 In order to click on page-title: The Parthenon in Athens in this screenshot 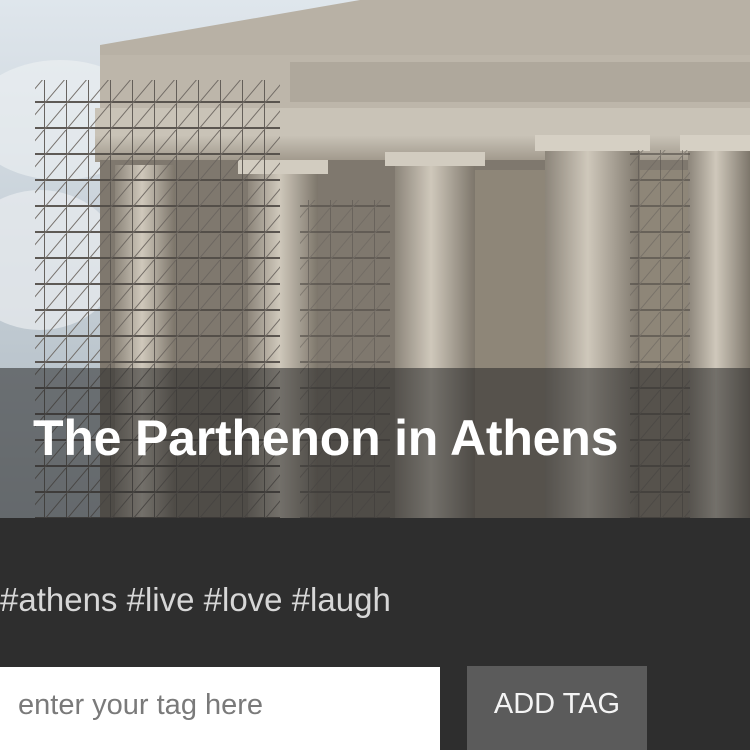, I will do `click(326, 438)`.